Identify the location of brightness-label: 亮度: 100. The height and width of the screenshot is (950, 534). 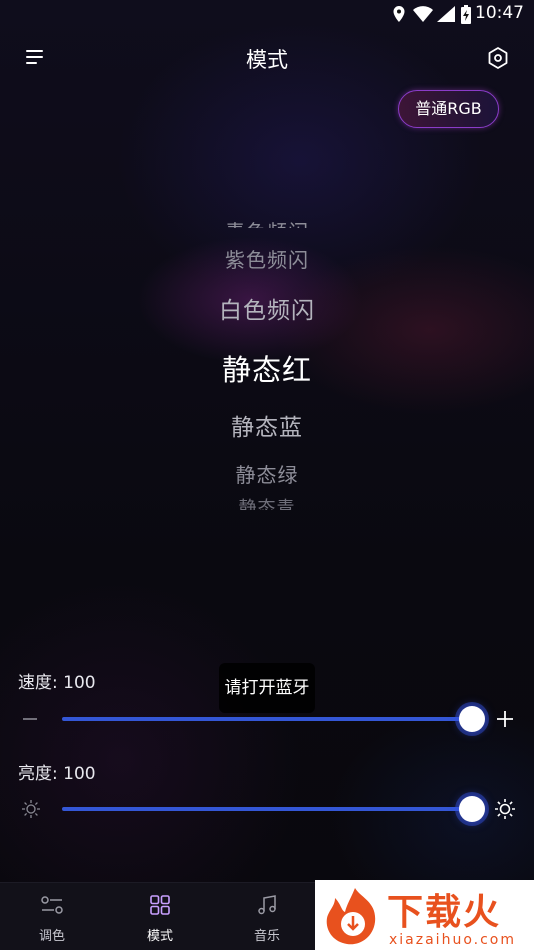
(57, 774).